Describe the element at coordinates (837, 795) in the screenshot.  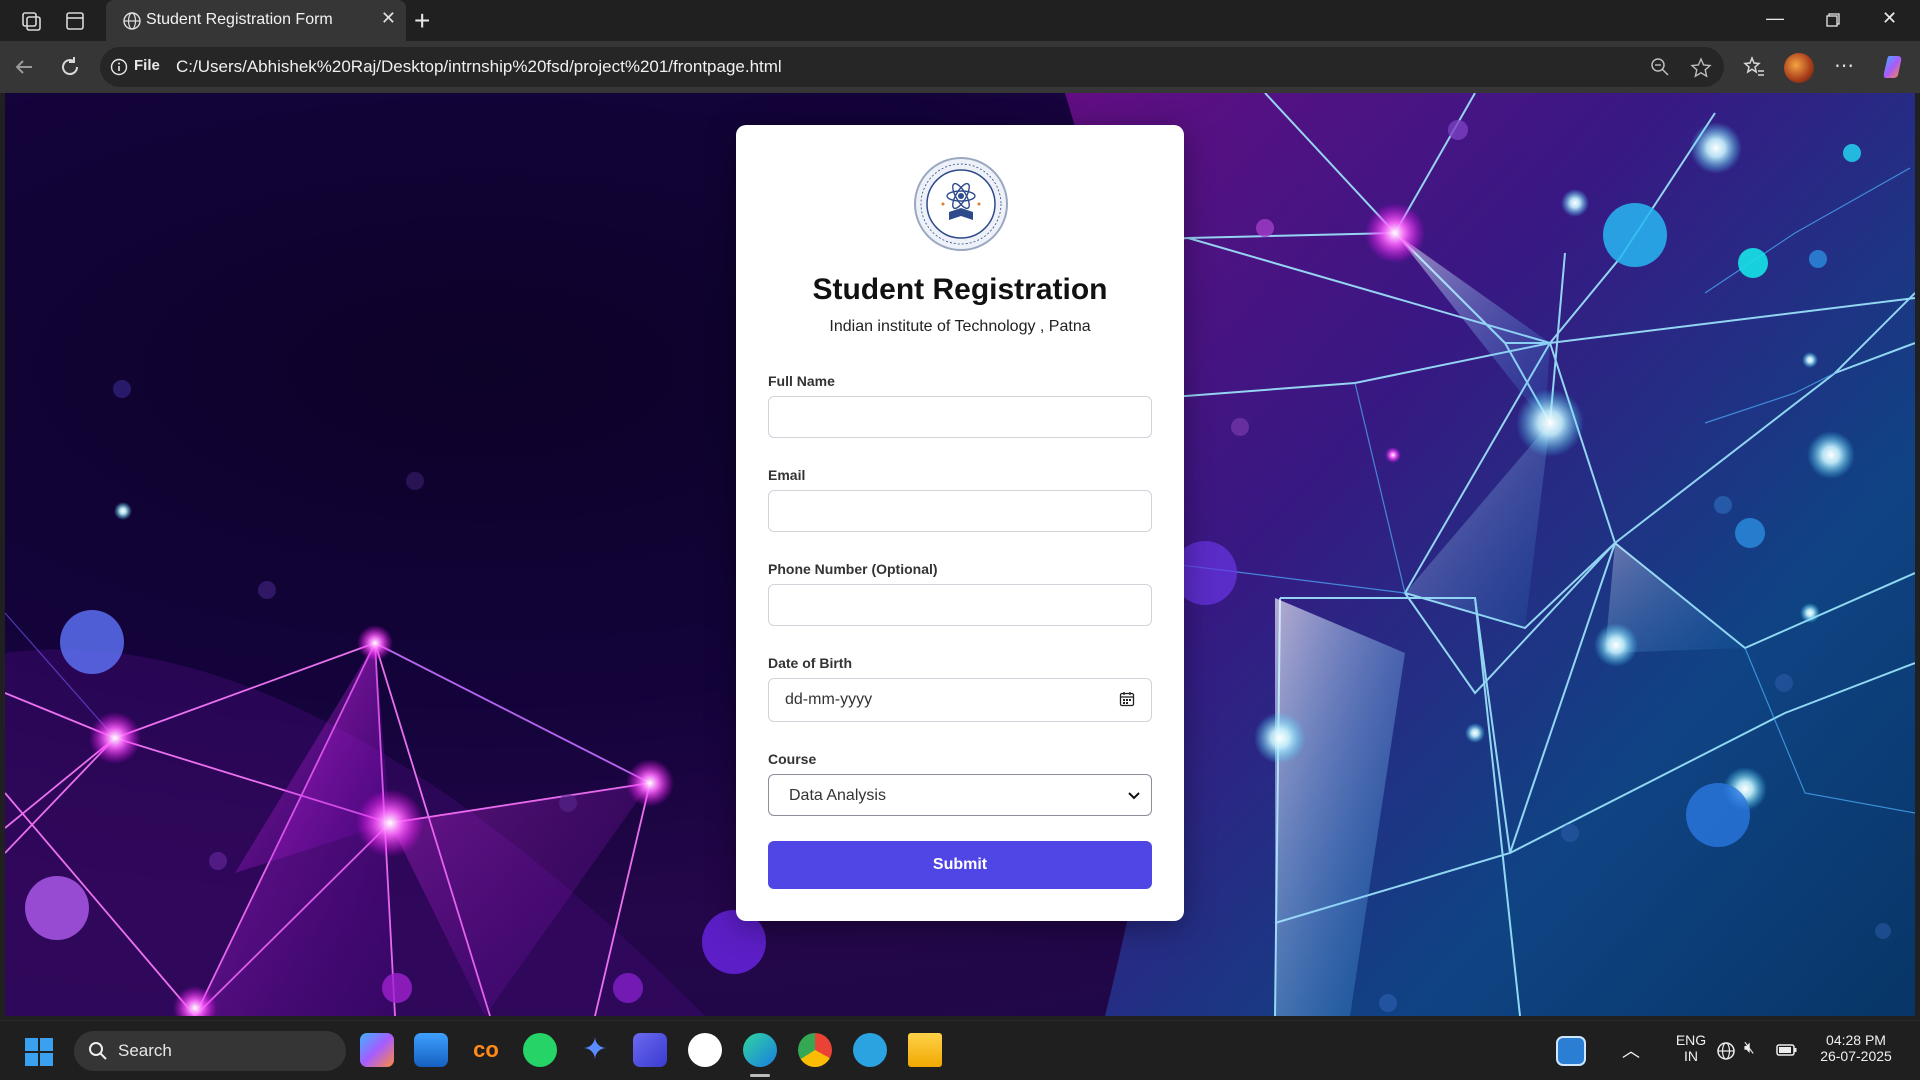
I see `course-selected-value: Data Analysis` at that location.